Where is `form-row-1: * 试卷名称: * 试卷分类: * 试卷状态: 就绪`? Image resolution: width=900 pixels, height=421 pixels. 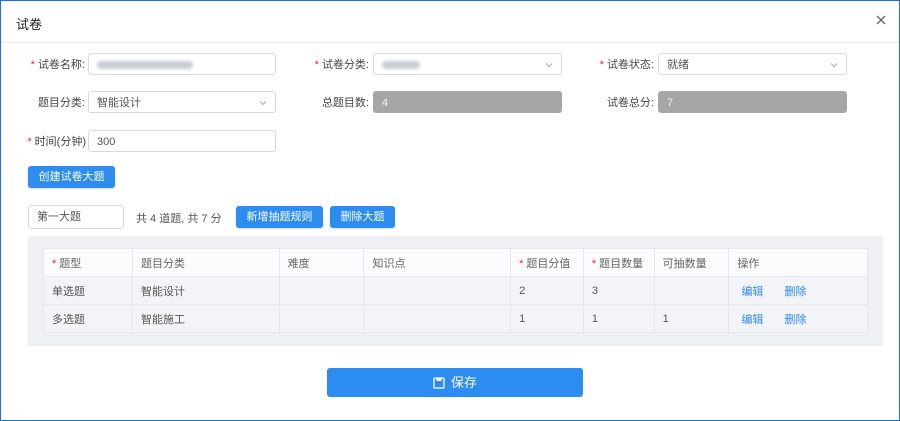
form-row-1: * 试卷名称: * 试卷分类: * 试卷状态: 就绪 is located at coordinates (450, 65).